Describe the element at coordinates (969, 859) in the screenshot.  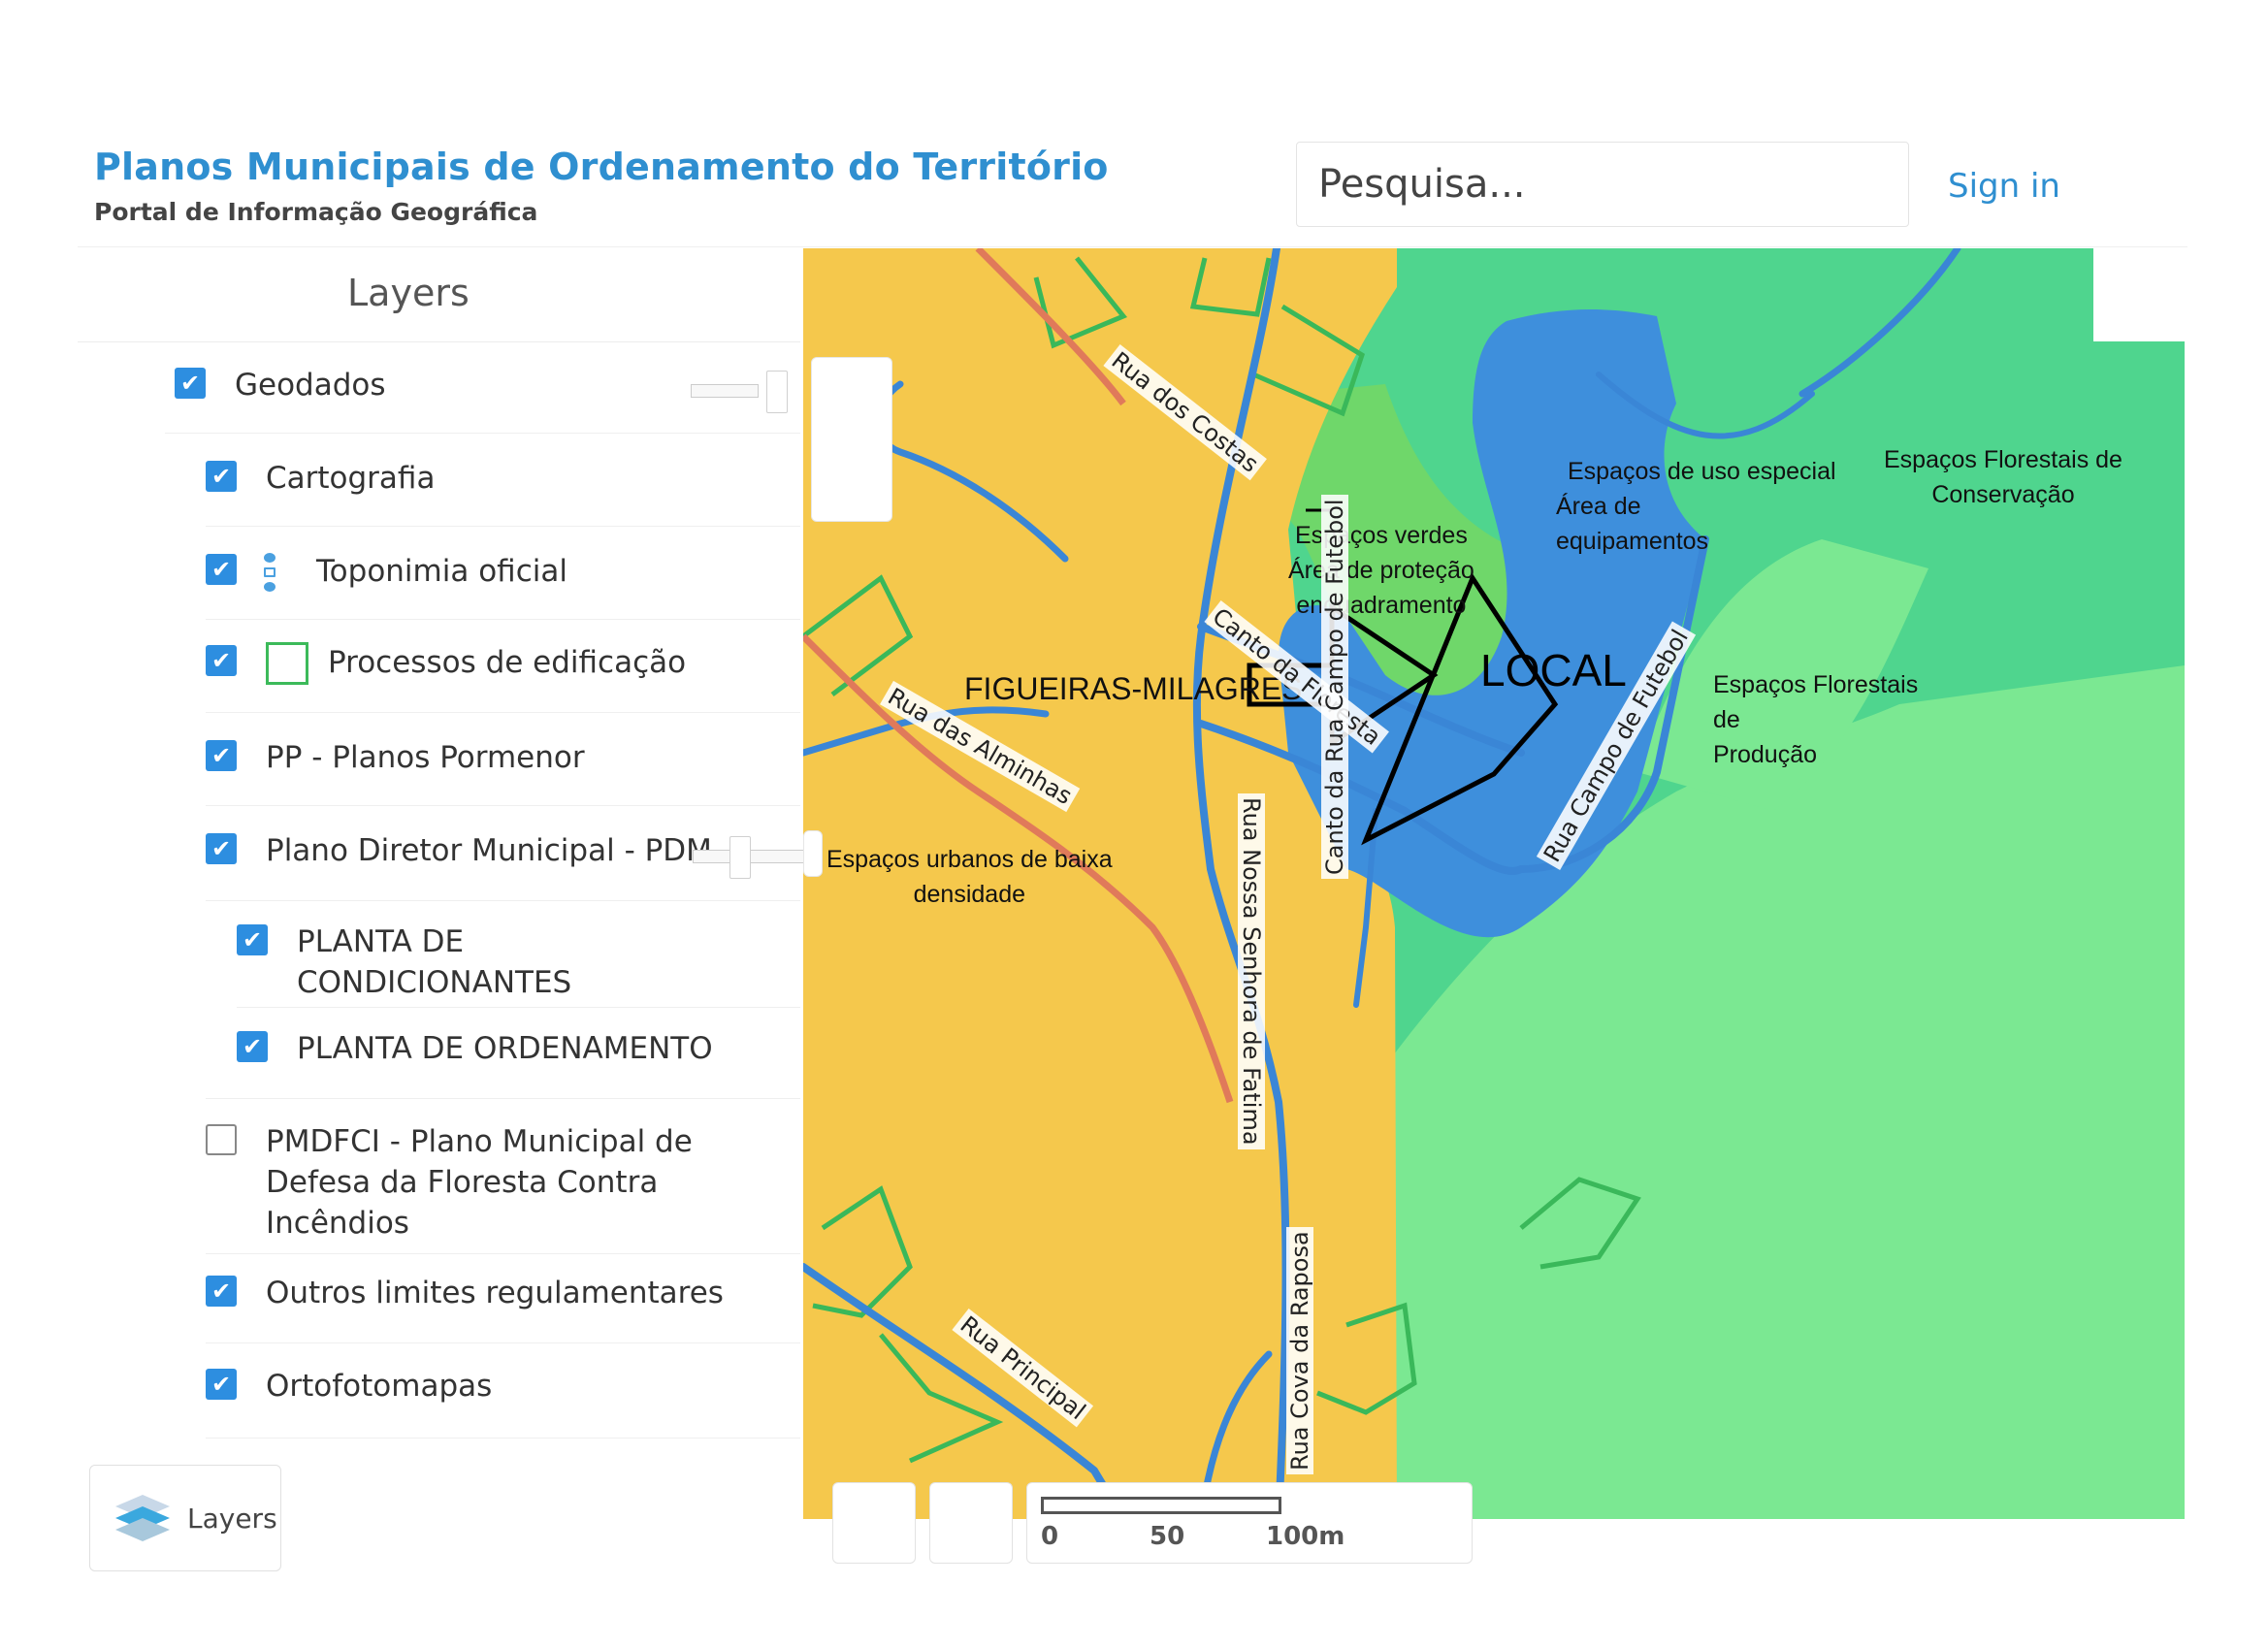
I see `zone-label-line: Espaços urbanos de baixa` at that location.